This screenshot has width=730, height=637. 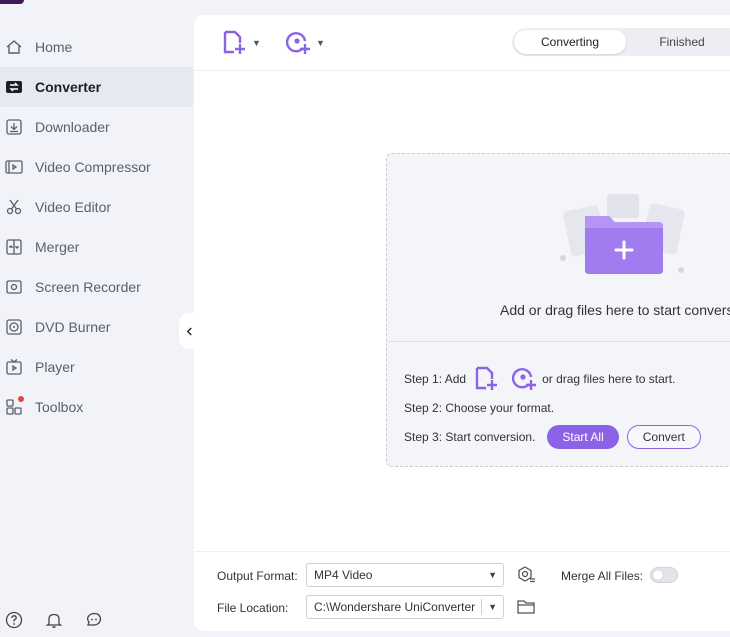 I want to click on home-icon, so click(x=14, y=47).